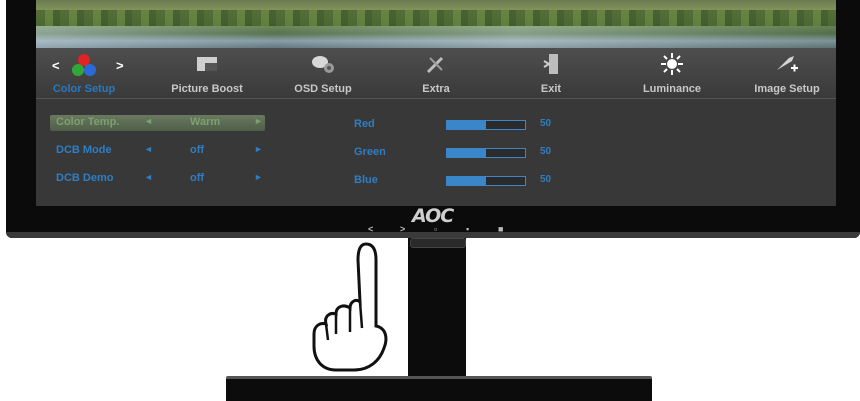  What do you see at coordinates (672, 66) in the screenshot?
I see `luminance-sun-icon` at bounding box center [672, 66].